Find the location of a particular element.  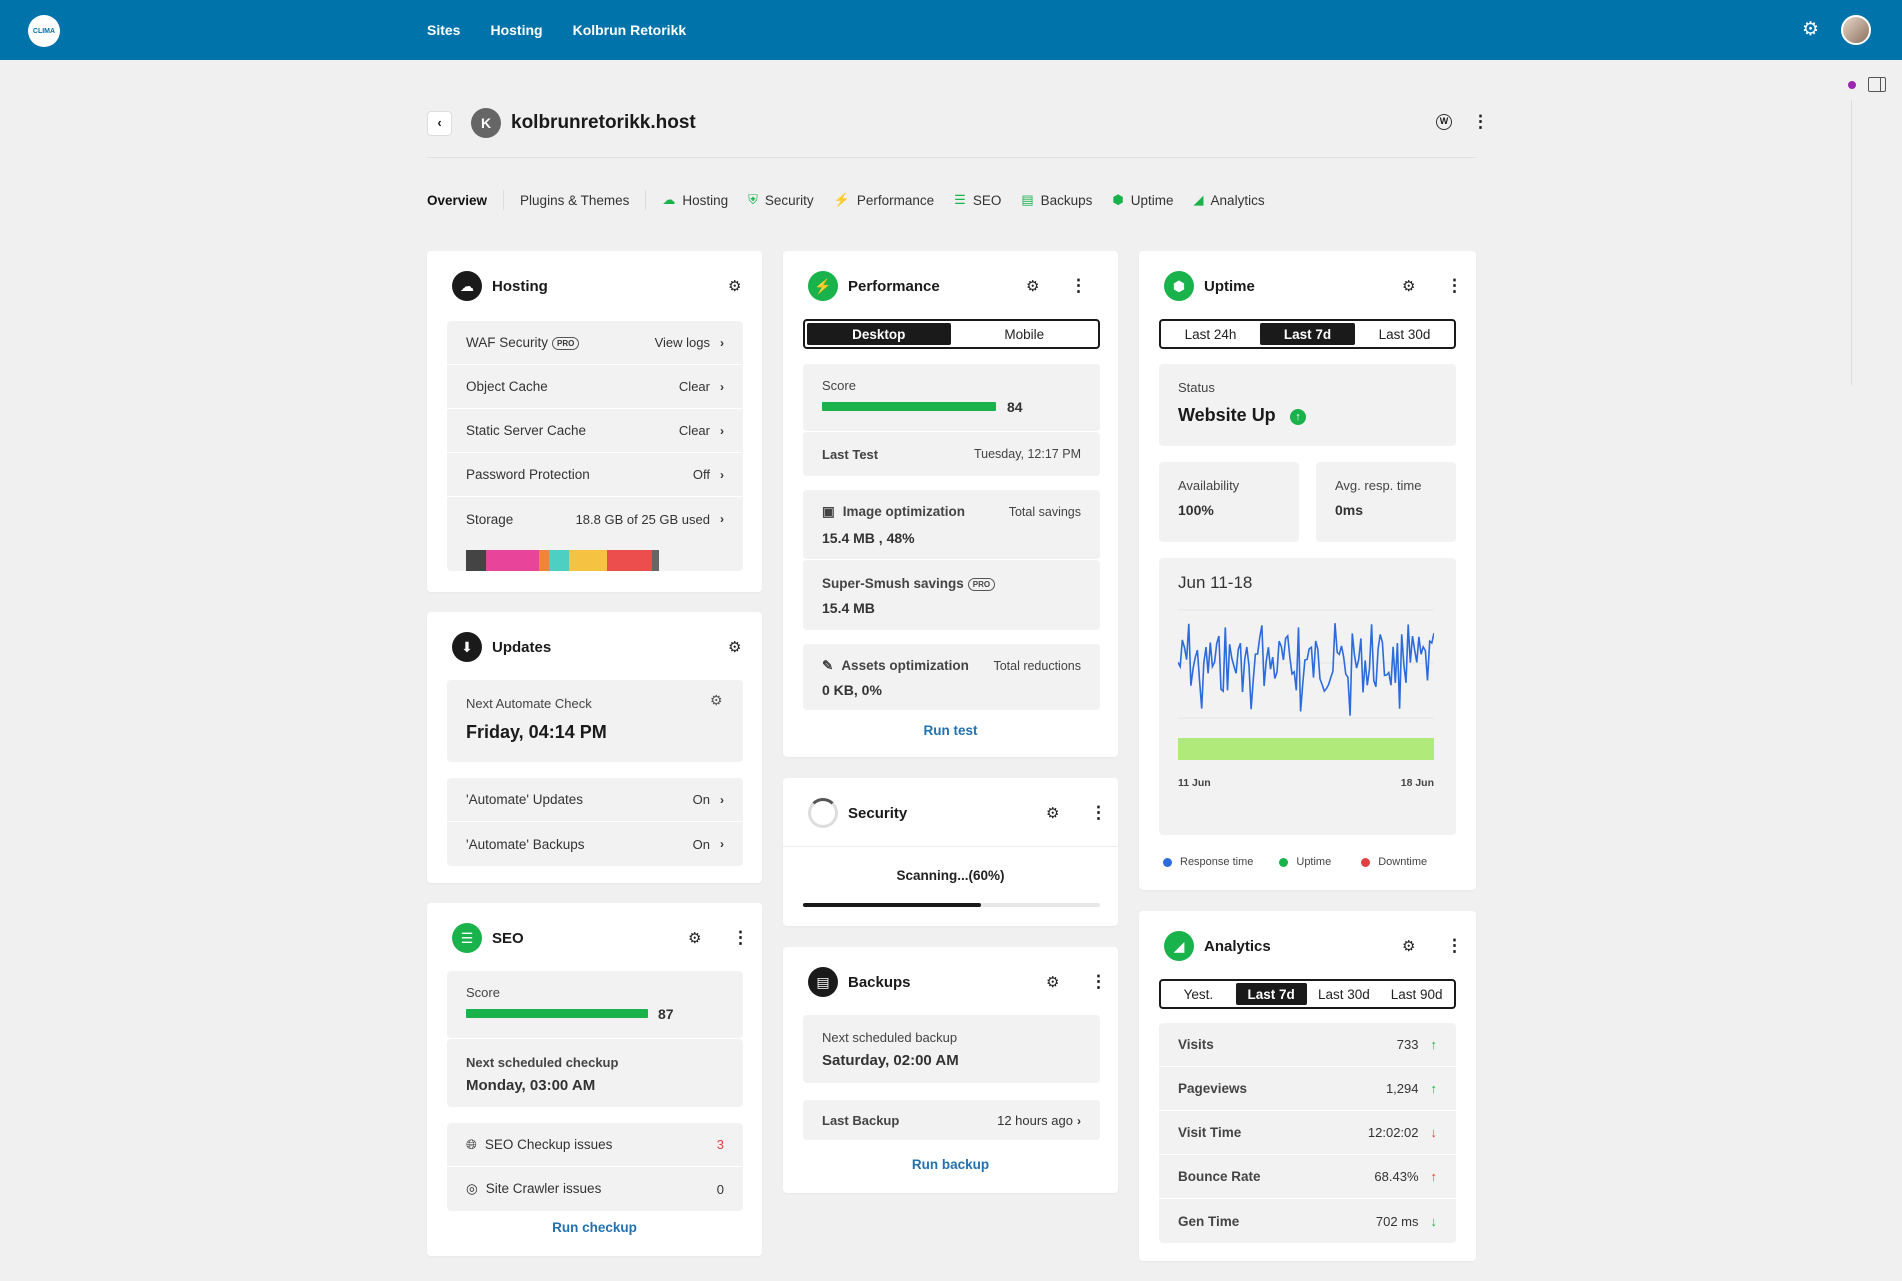

row-value: 702 ms is located at coordinates (1397, 1221).